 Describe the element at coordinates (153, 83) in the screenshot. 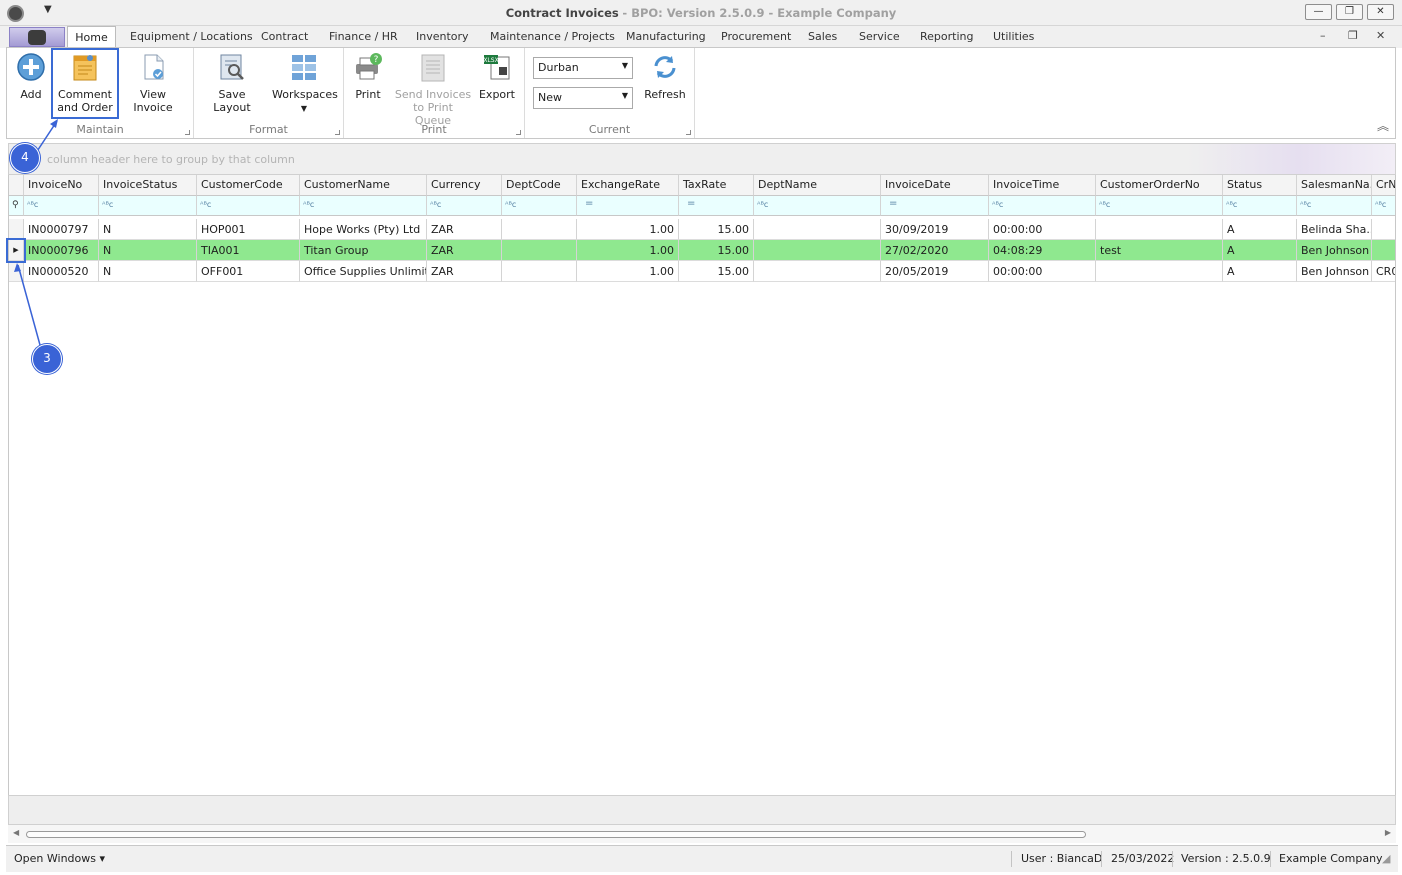

I see `view-invoice-button: View Invoice` at that location.